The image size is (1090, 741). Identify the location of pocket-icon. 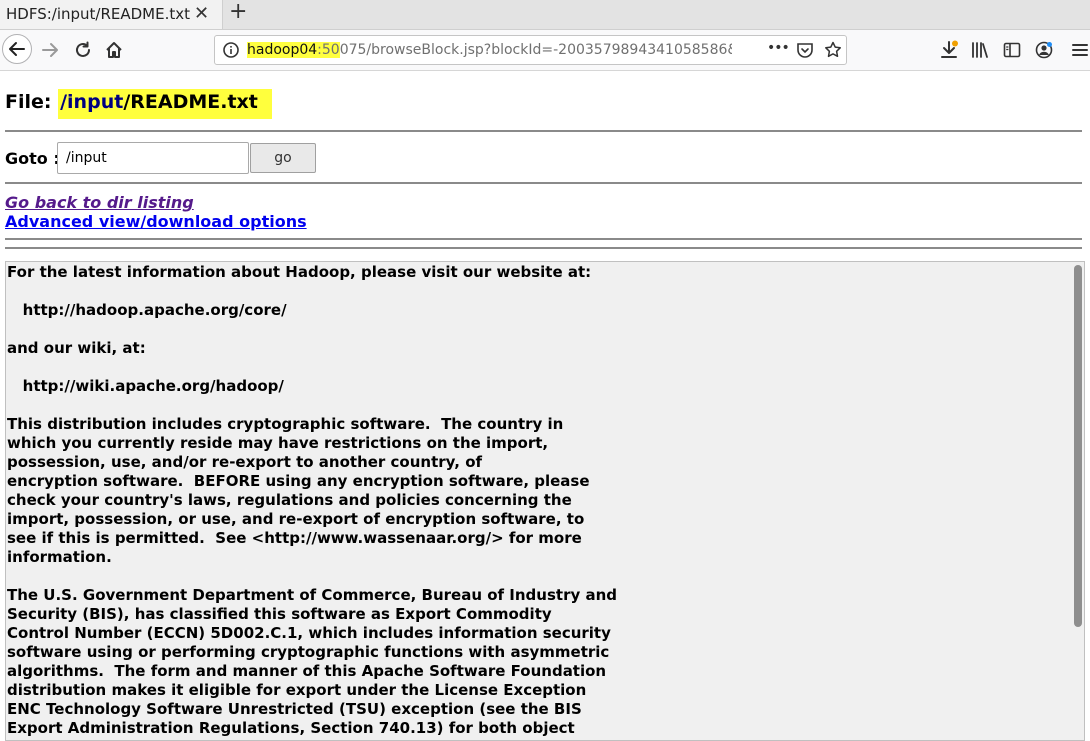
(805, 50).